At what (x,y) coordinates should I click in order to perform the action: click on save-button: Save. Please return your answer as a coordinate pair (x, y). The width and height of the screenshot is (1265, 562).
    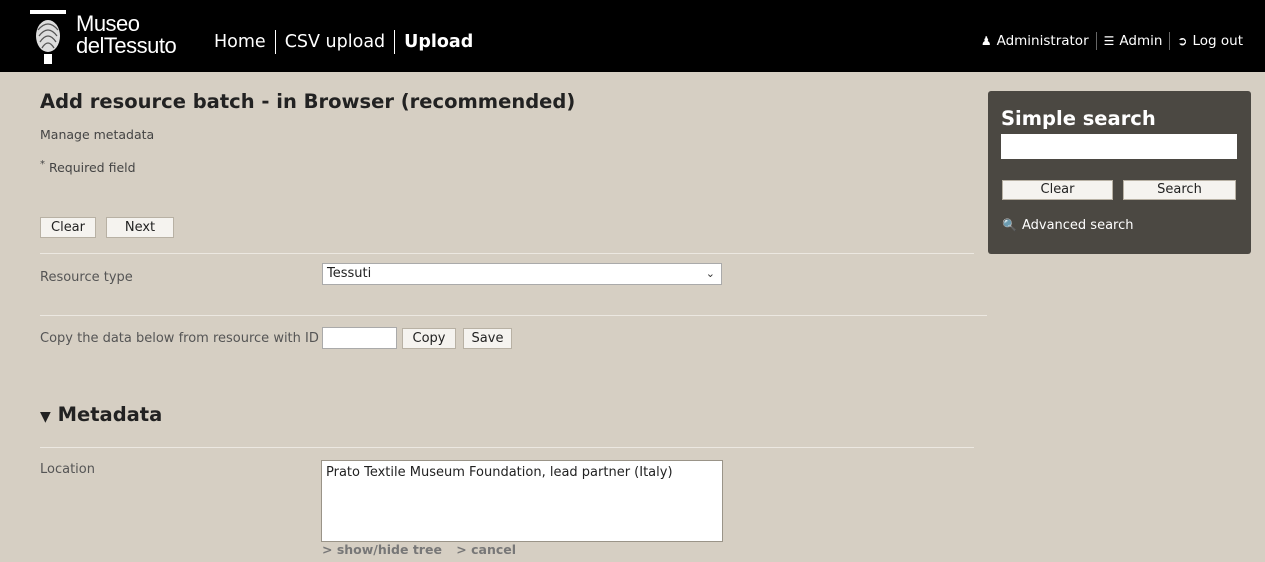
    Looking at the image, I should click on (487, 338).